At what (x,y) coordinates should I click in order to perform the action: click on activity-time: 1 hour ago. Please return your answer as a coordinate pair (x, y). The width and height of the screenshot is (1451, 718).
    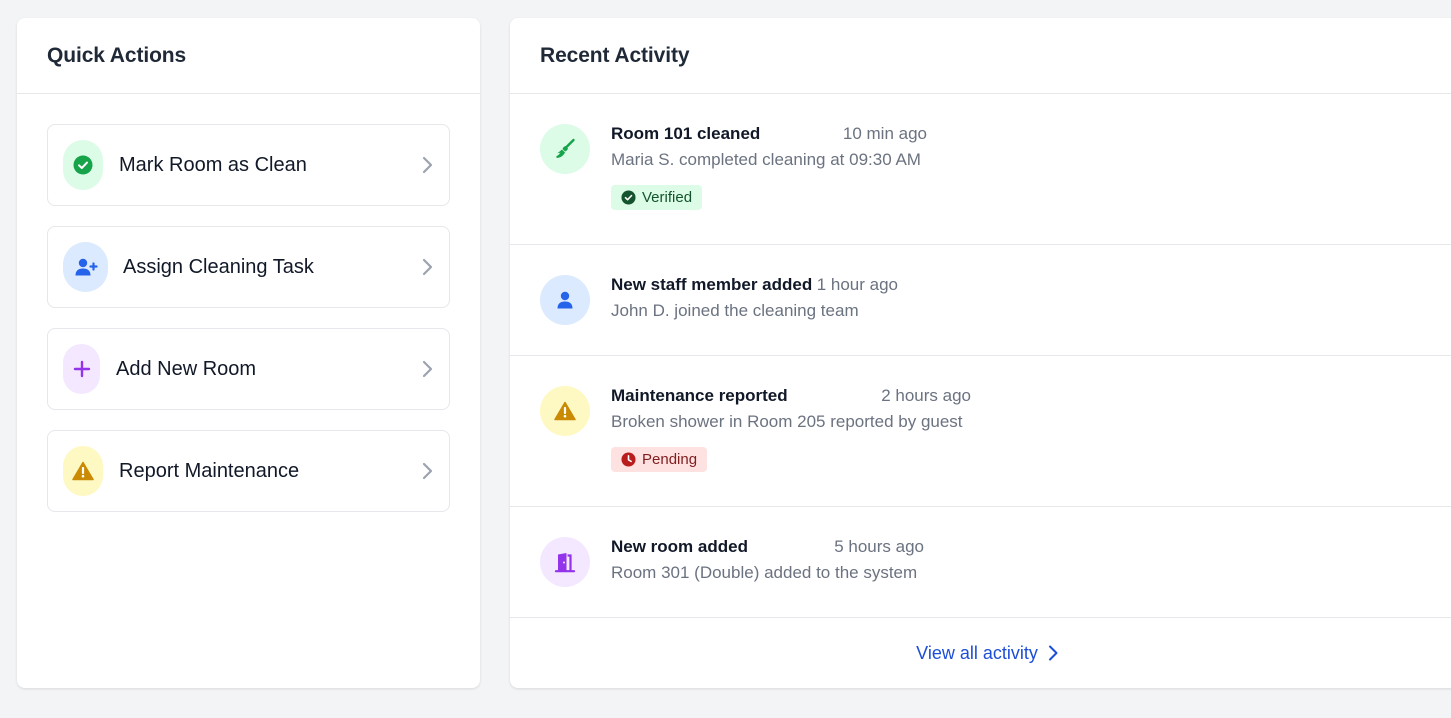
    Looking at the image, I should click on (857, 284).